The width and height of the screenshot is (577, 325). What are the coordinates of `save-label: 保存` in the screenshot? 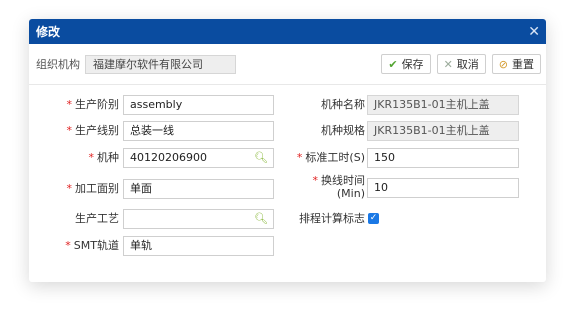 It's located at (412, 64).